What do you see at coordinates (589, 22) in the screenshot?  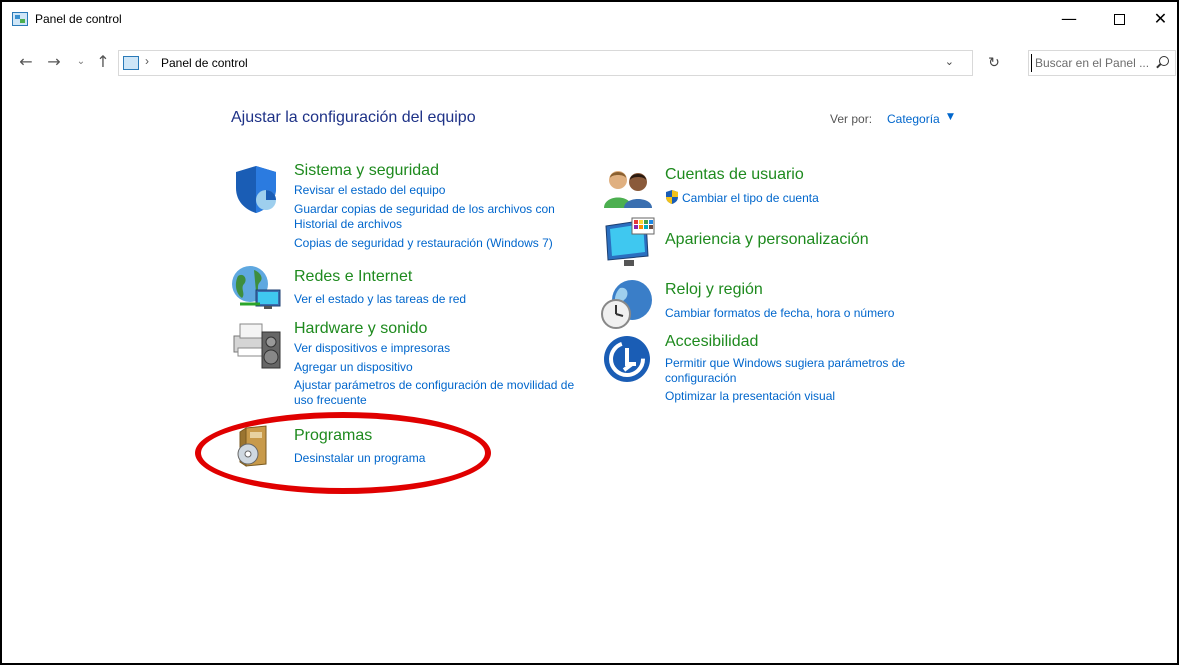 I see `title-bar: Panel de control — ✕` at bounding box center [589, 22].